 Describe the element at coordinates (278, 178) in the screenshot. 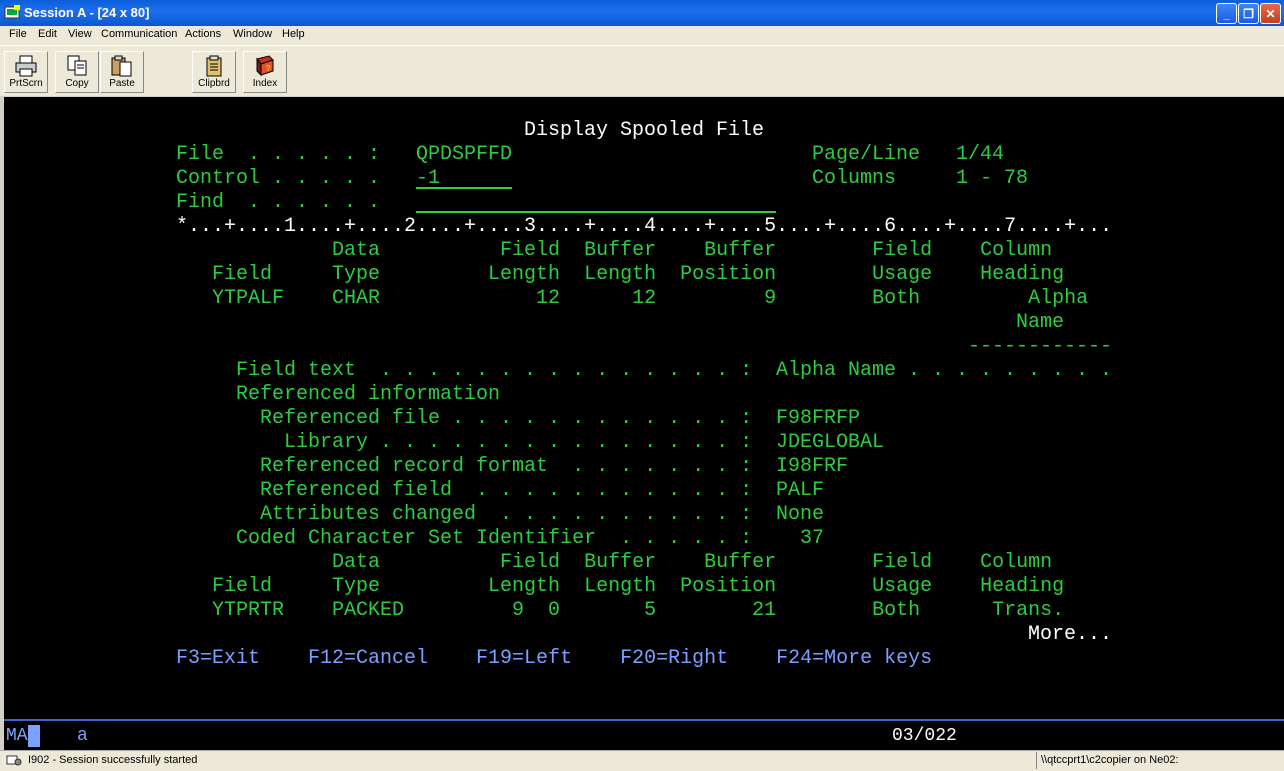

I see `control-label: Control . . . . .` at that location.